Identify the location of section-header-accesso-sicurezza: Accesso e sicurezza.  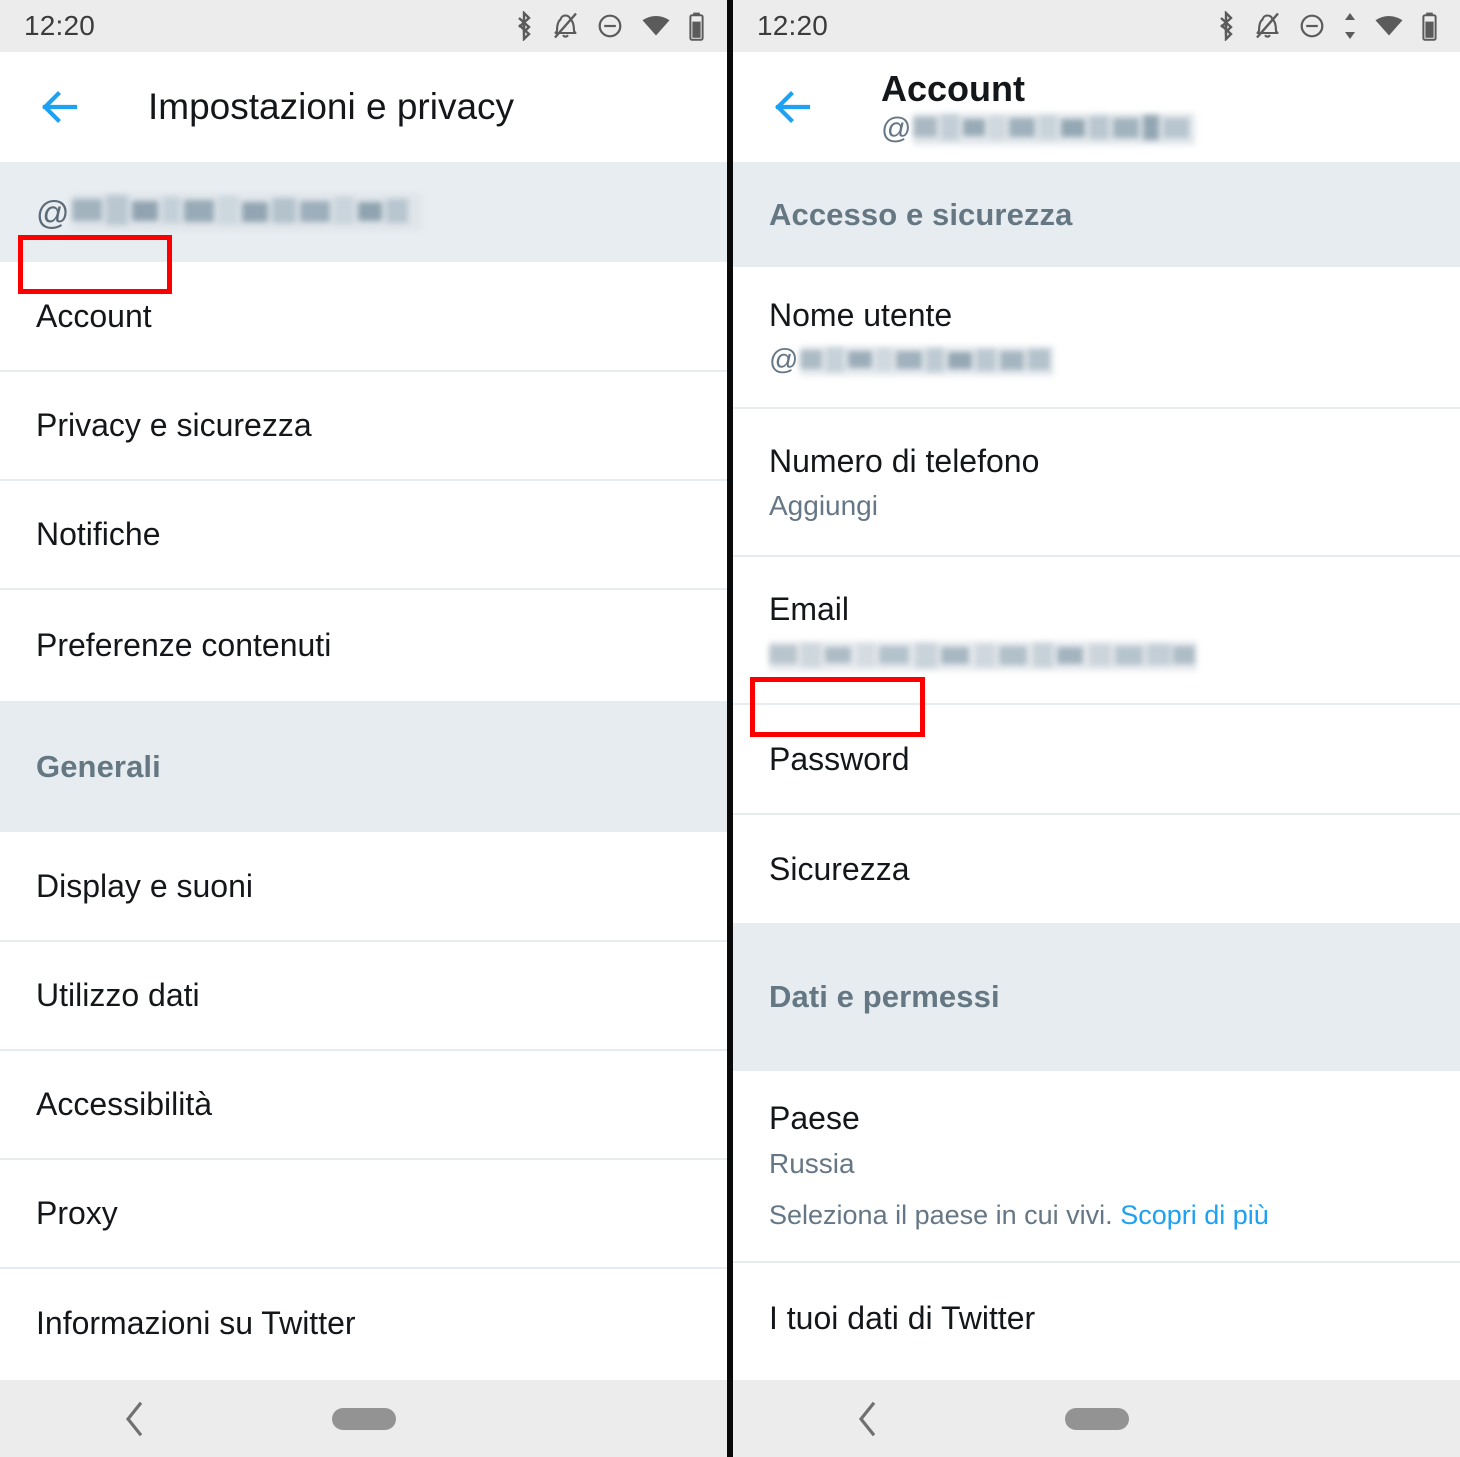
(1096, 214).